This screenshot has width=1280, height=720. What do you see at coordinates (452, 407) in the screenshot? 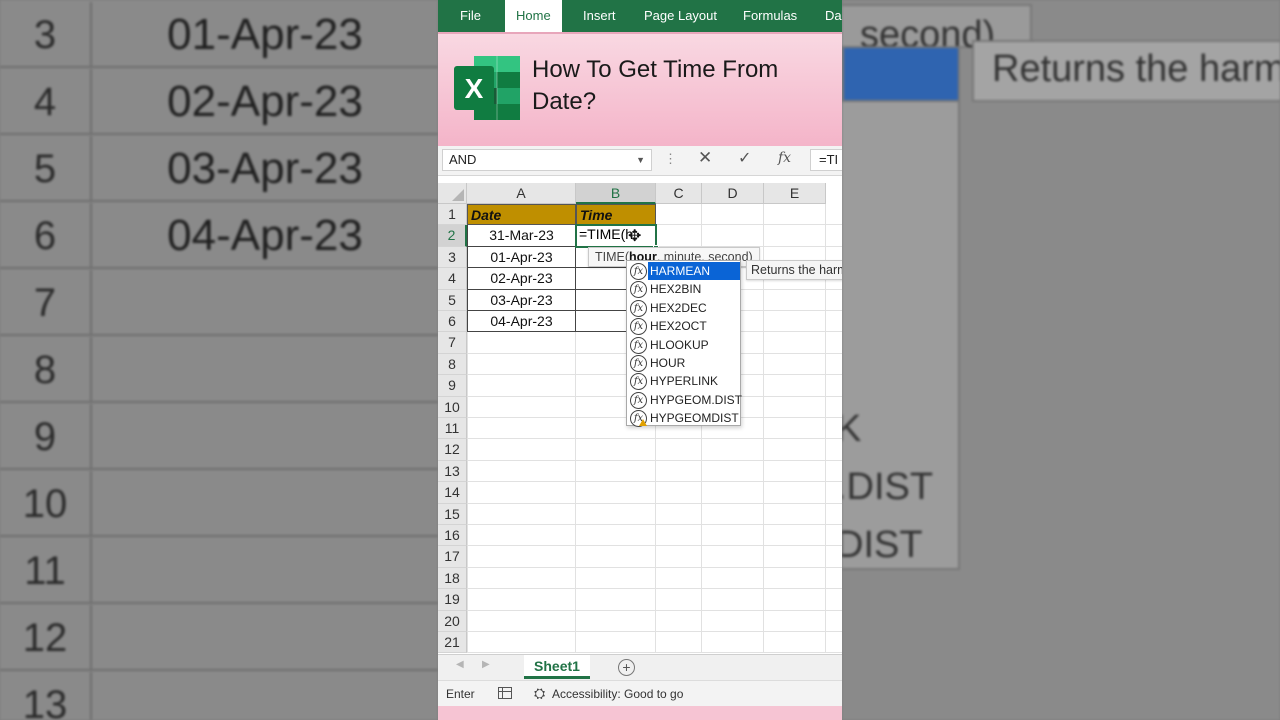
I see `row-header-10: 10` at bounding box center [452, 407].